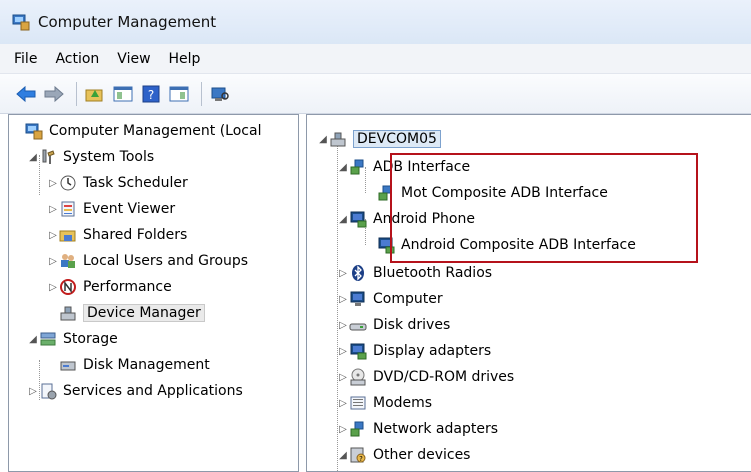  I want to click on adb-interface-icon, so click(358, 167).